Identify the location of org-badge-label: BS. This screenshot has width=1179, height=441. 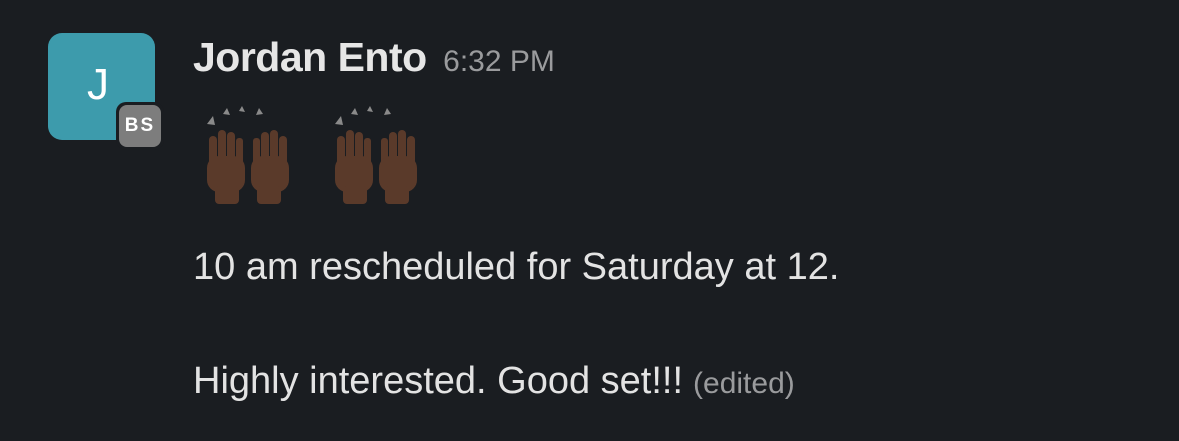
(140, 126).